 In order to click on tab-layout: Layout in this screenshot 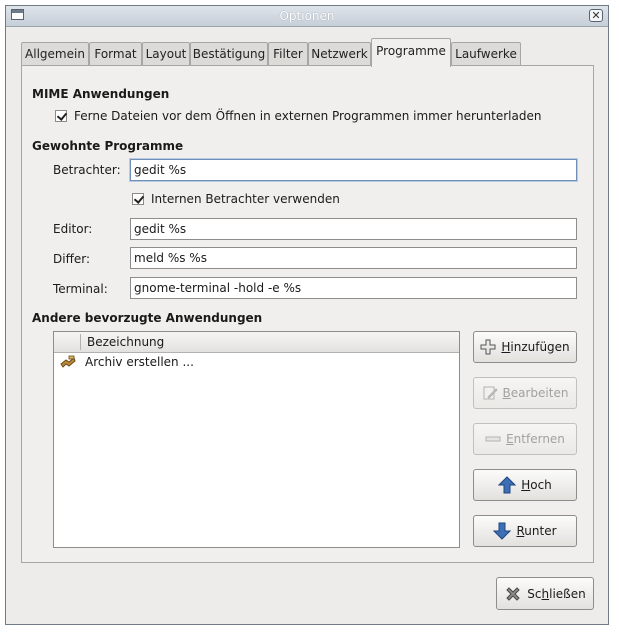, I will do `click(166, 53)`.